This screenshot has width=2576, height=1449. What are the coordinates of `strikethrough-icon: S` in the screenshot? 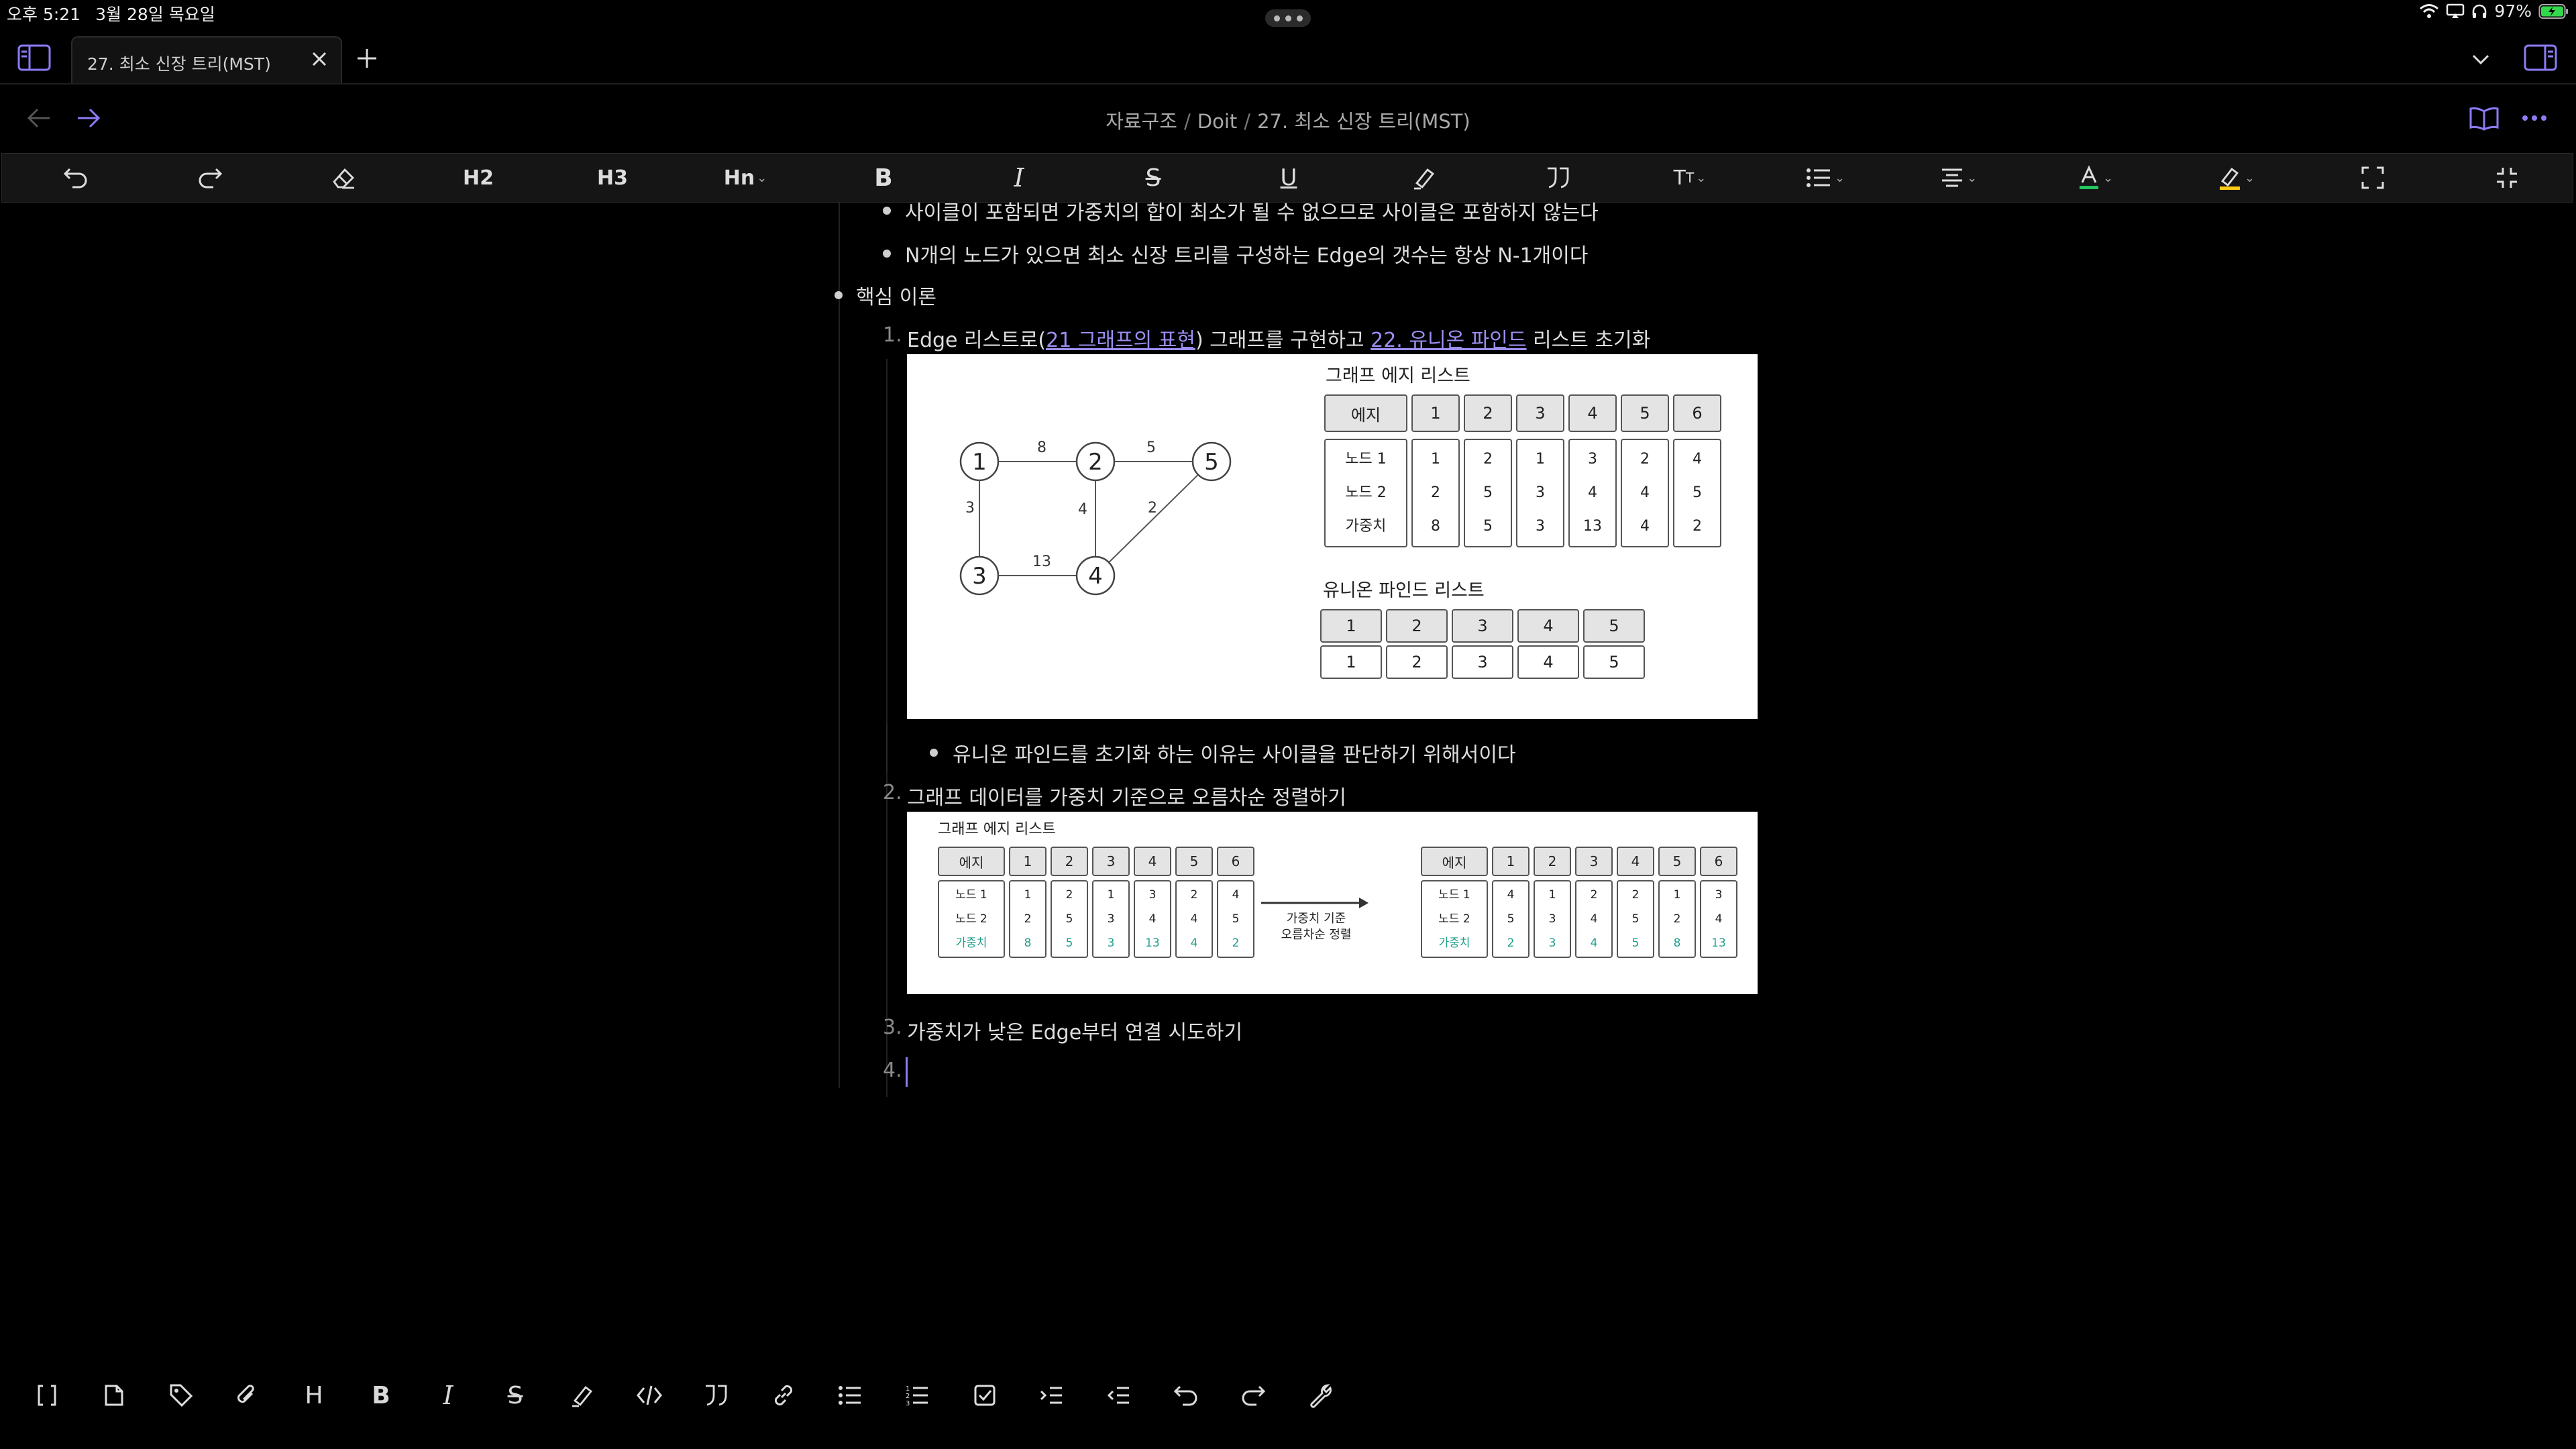 It's located at (515, 1395).